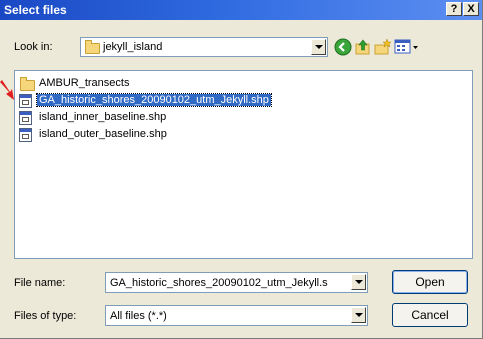  What do you see at coordinates (40, 283) in the screenshot?
I see `file-name-label: File name:` at bounding box center [40, 283].